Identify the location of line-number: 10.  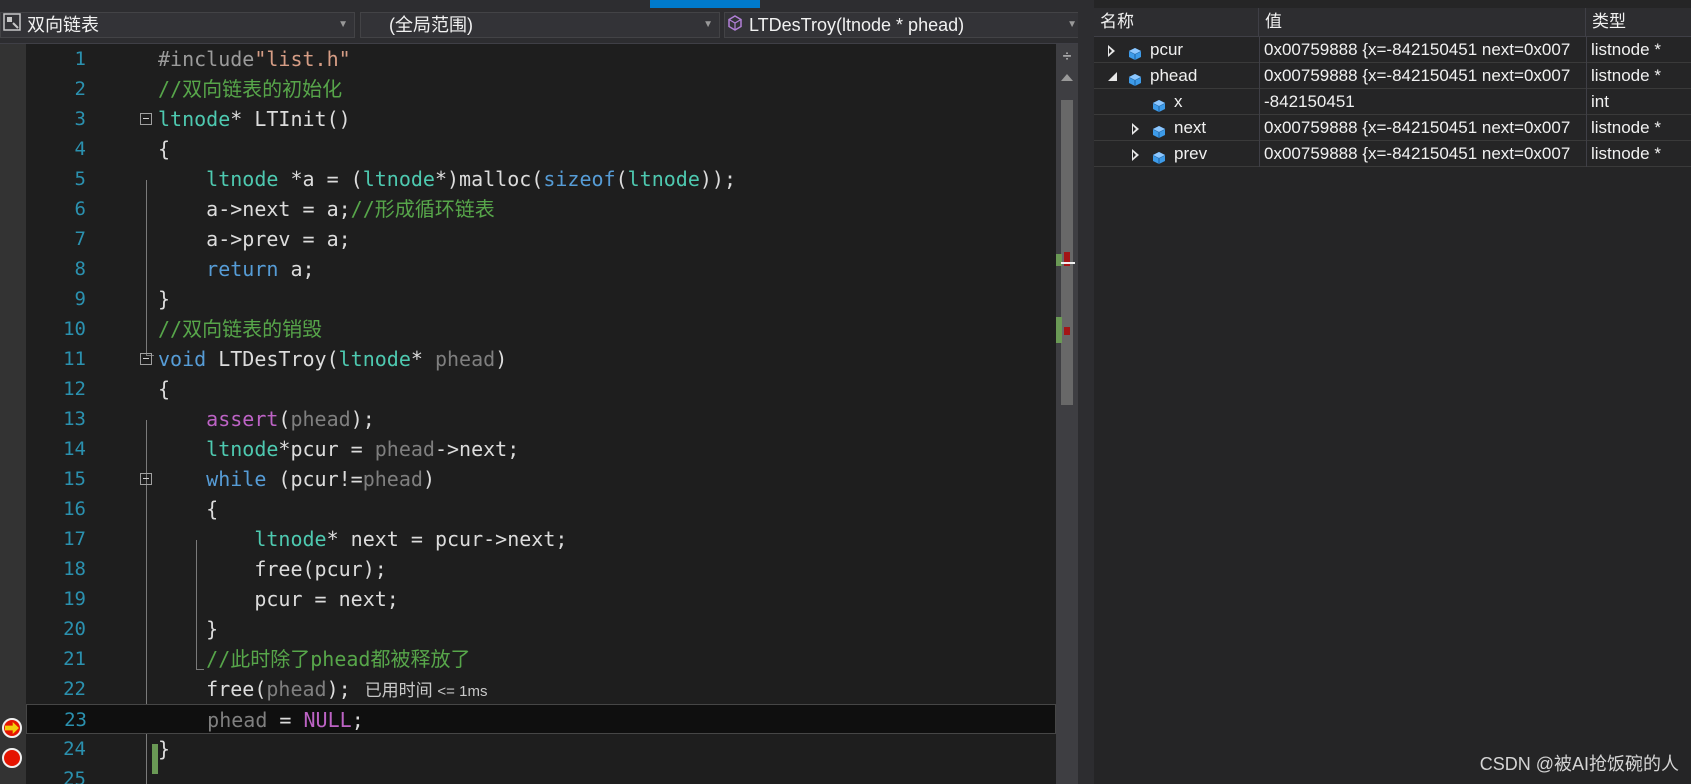
(74, 329).